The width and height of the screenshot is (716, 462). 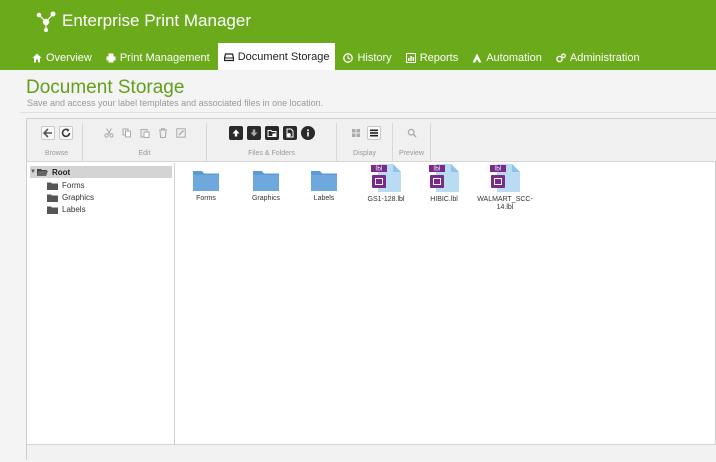 I want to click on tree-item-label: Graphics, so click(x=78, y=197).